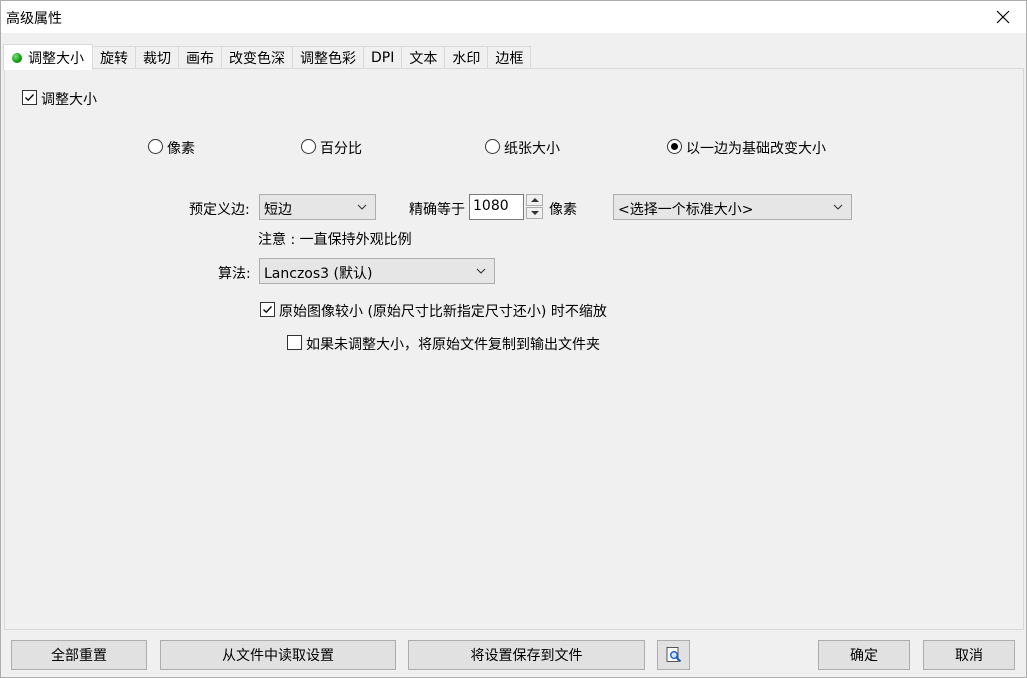 The height and width of the screenshot is (678, 1027). I want to click on standard-size-value: <选择一个标准大小>, so click(686, 210).